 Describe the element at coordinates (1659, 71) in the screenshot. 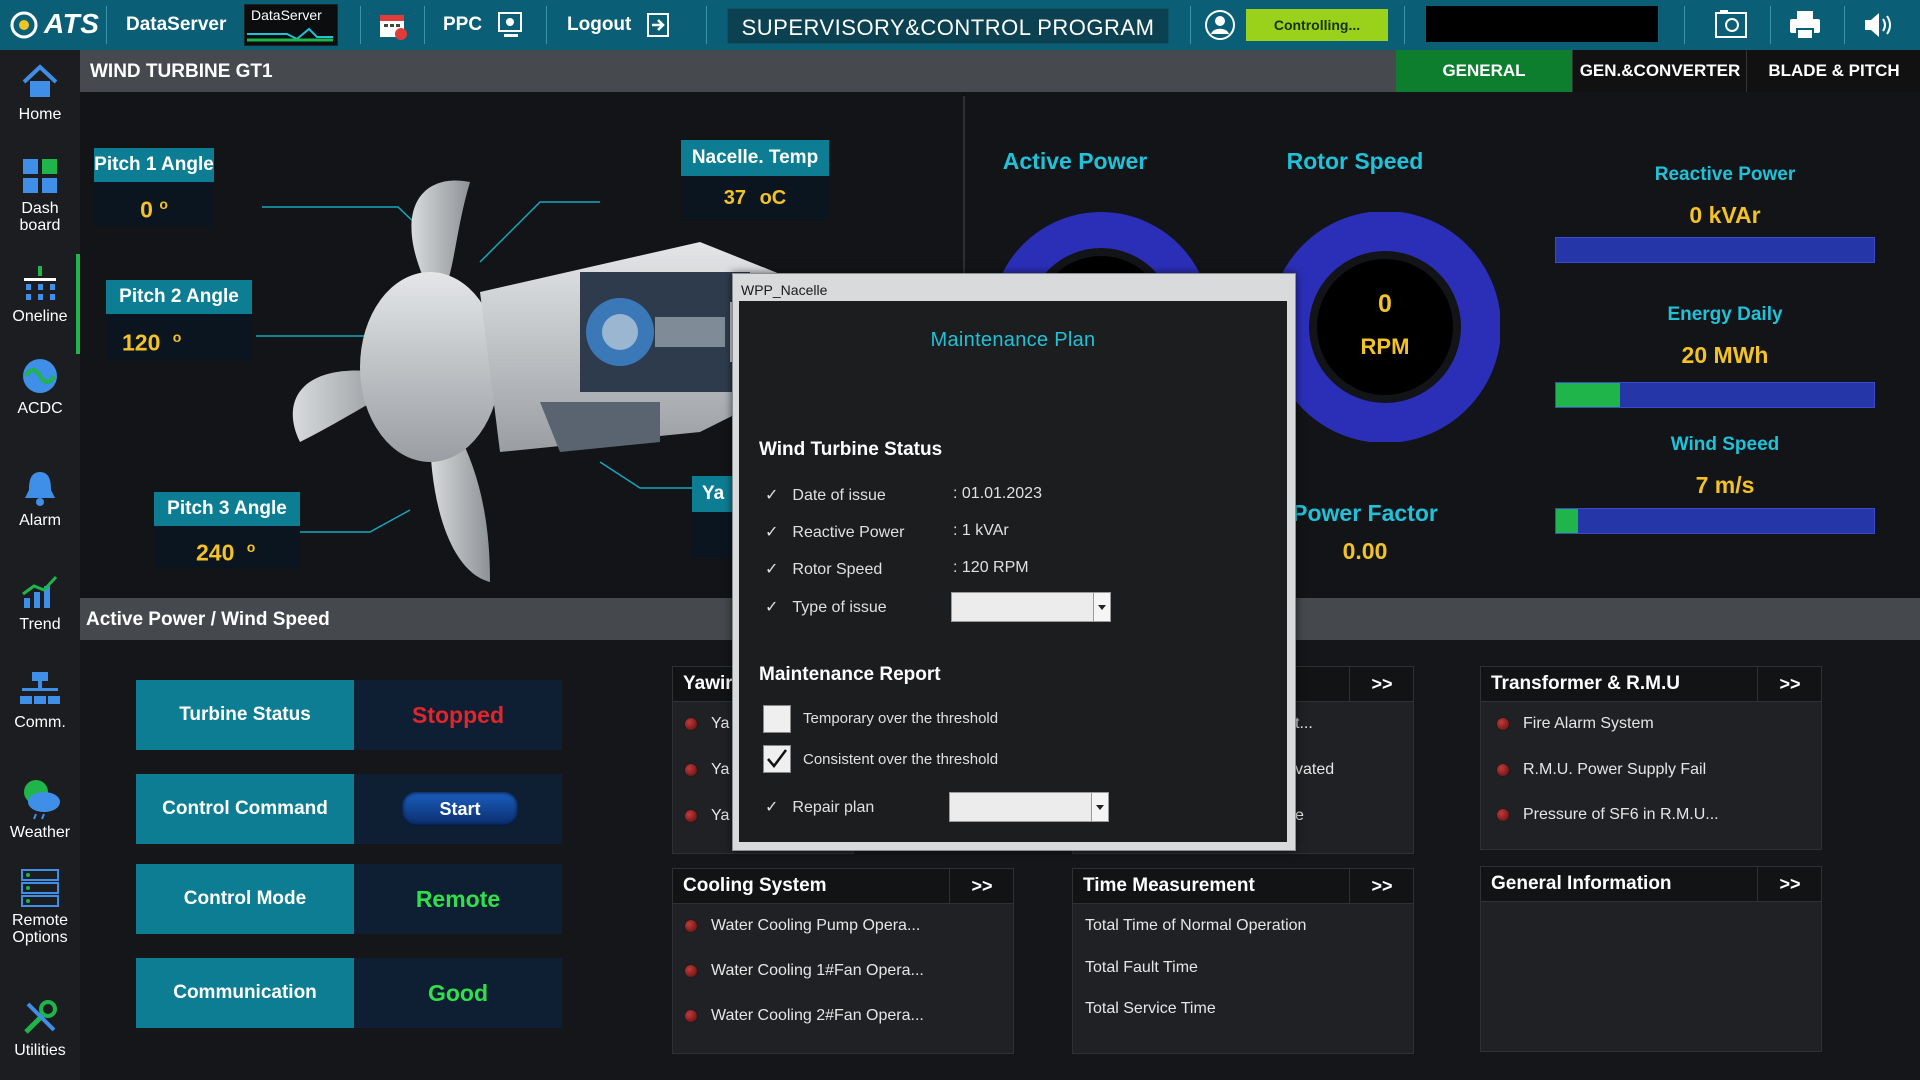

I see `tab-gen-converter: GEN.&CONVERTER` at that location.